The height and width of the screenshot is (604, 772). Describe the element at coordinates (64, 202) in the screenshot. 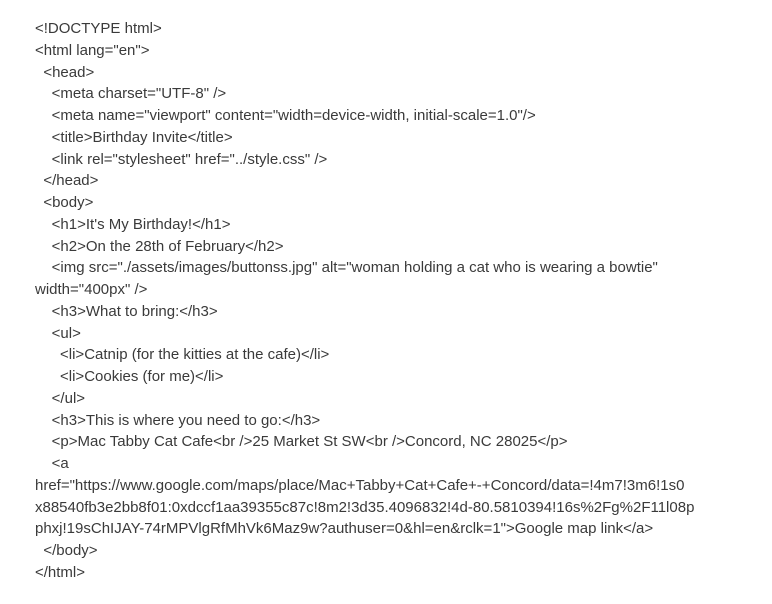

I see `code-line-body-open: <body>` at that location.